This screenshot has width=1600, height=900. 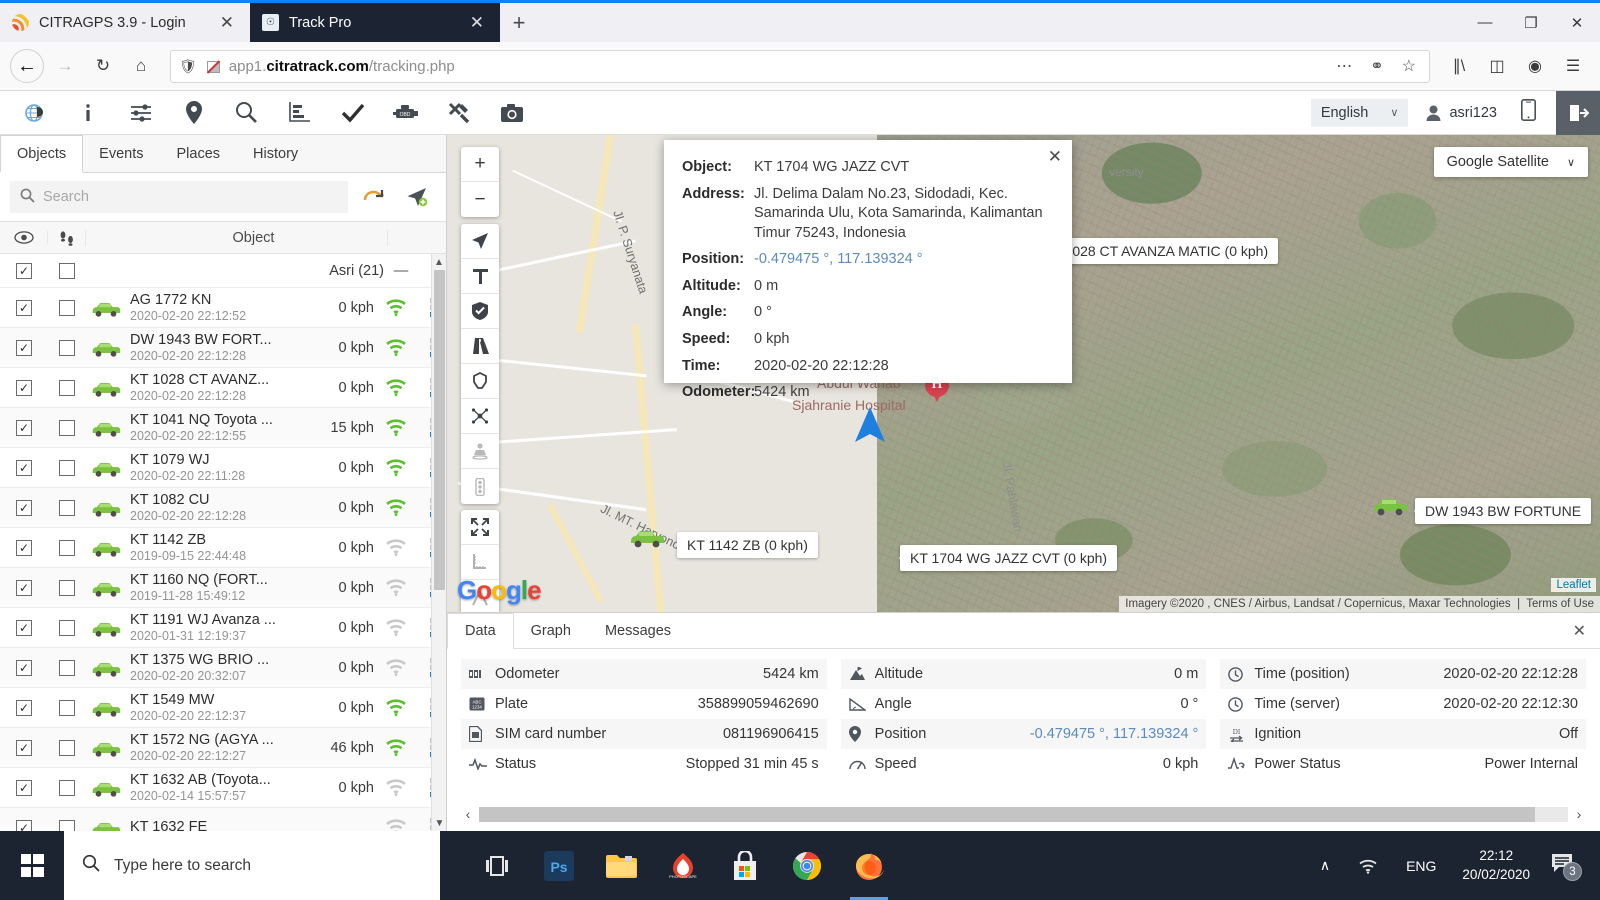 I want to click on group-collapse-icon: —, so click(x=401, y=271).